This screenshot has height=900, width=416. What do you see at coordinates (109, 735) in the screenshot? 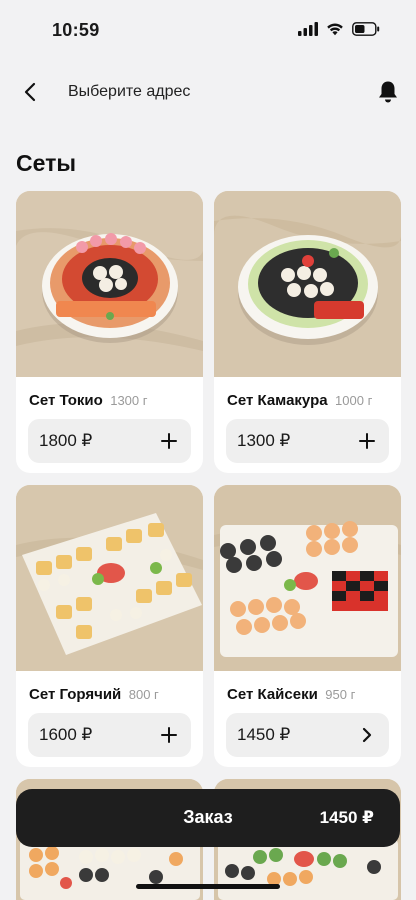
I see `add-to-cart-button: 1600 ₽` at bounding box center [109, 735].